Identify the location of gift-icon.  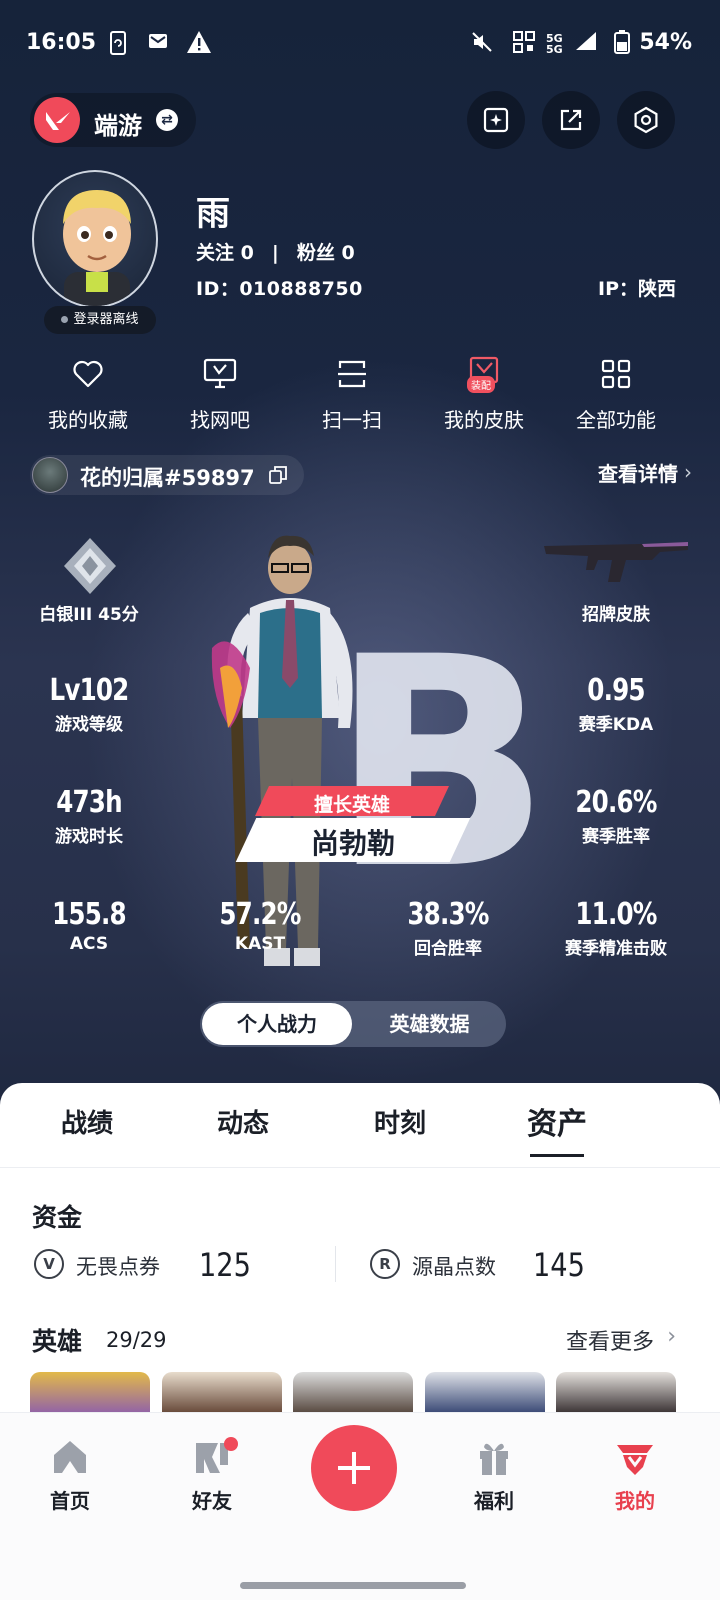
(494, 1457).